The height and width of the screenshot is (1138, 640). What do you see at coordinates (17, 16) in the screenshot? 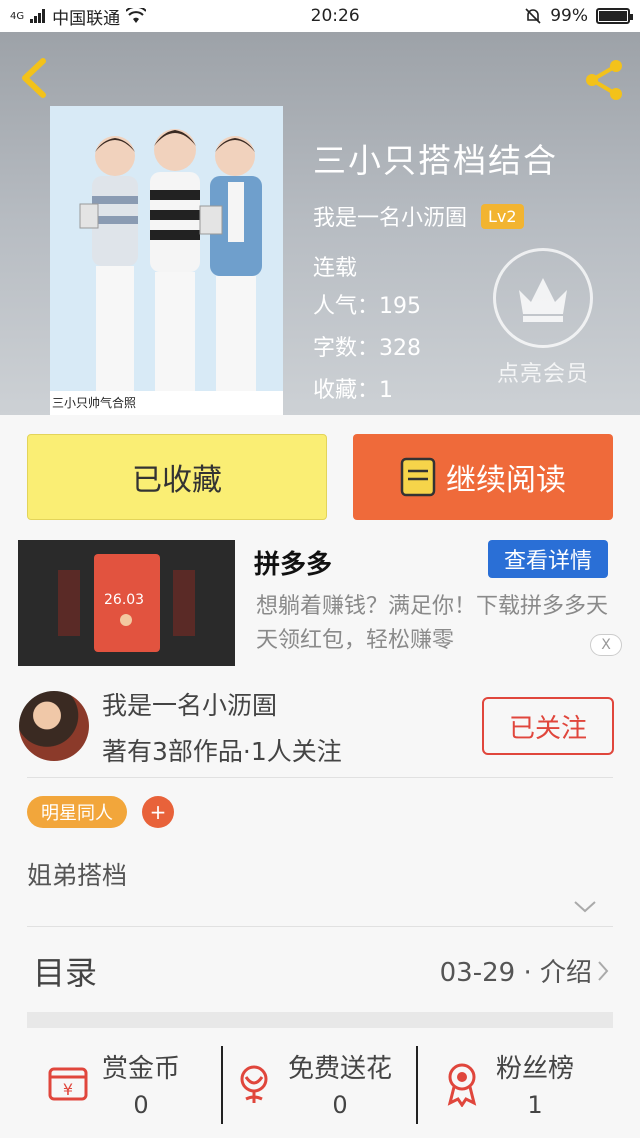
I see `network-label: 4G` at bounding box center [17, 16].